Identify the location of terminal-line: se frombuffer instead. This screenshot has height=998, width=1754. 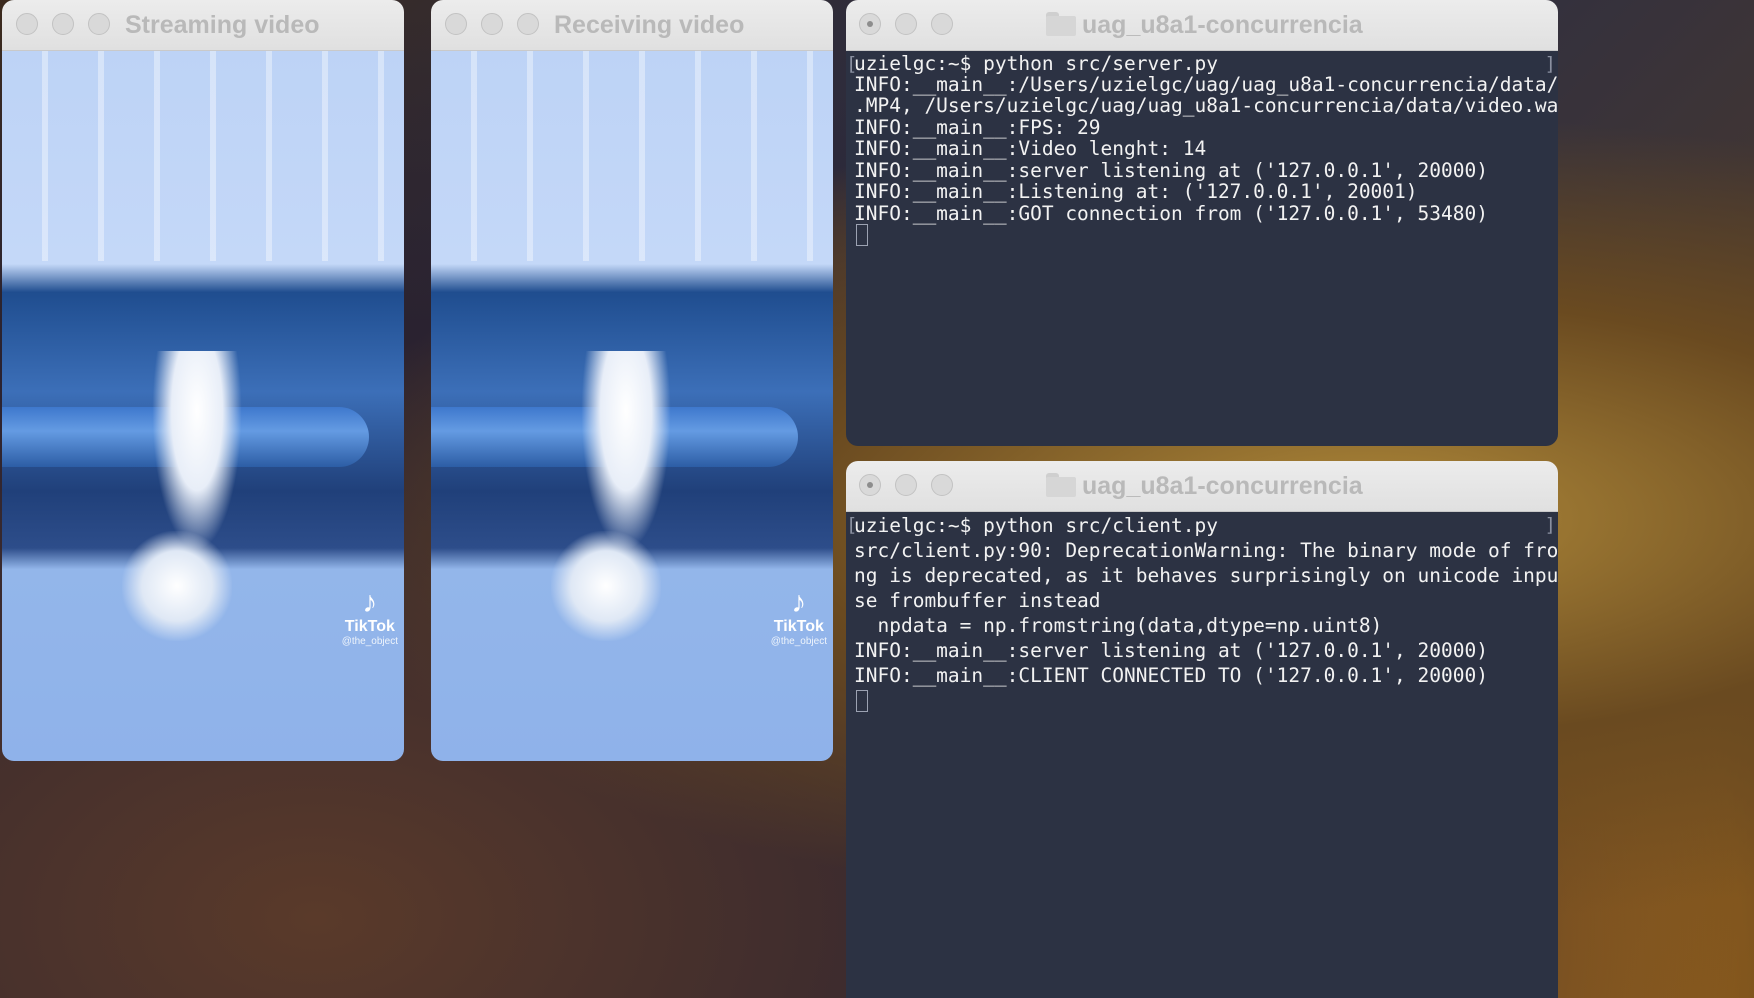
(977, 600).